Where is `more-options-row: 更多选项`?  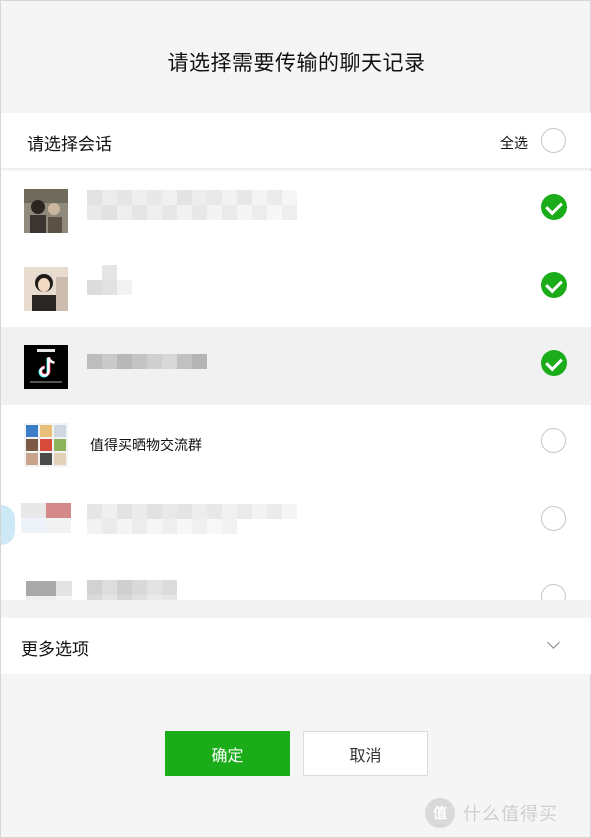
more-options-row: 更多选项 is located at coordinates (296, 646).